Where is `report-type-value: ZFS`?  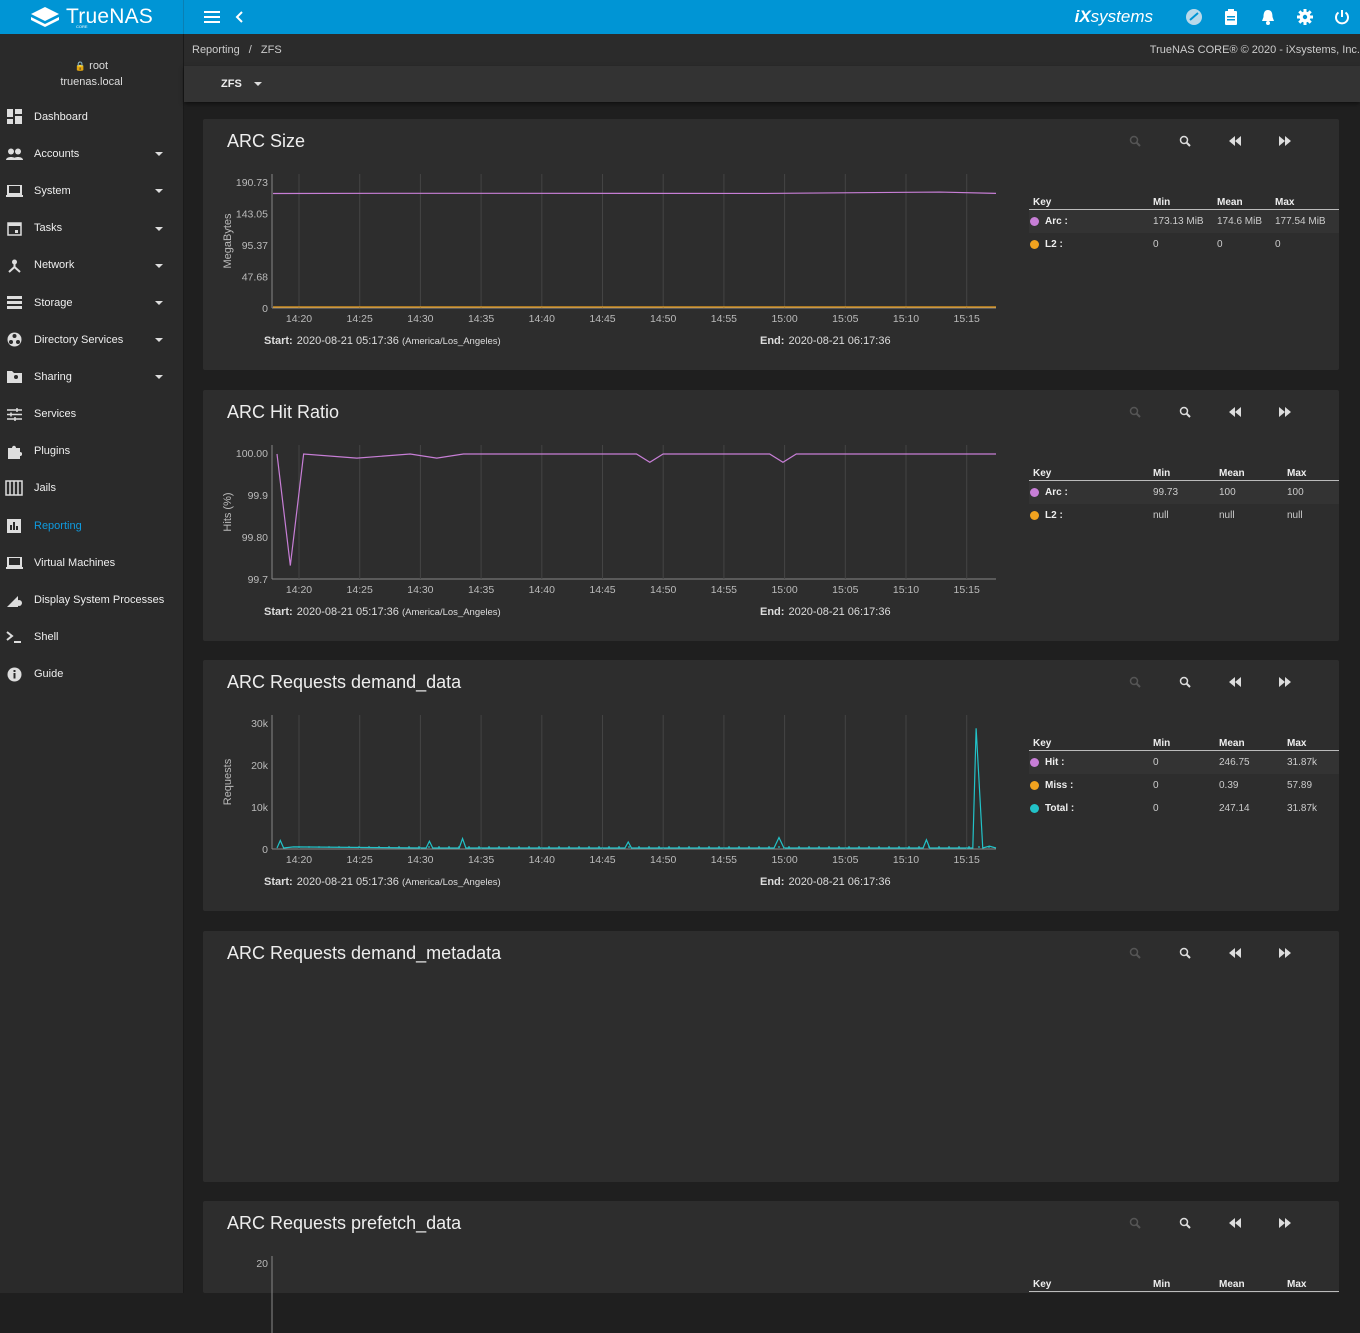
report-type-value: ZFS is located at coordinates (231, 84).